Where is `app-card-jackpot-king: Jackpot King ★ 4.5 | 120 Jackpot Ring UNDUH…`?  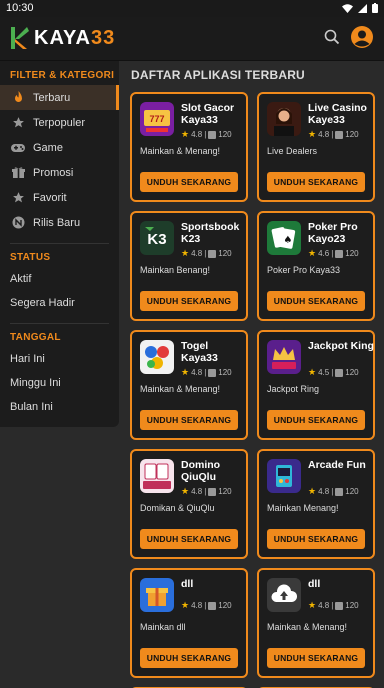 app-card-jackpot-king: Jackpot King ★ 4.5 | 120 Jackpot Ring UNDUH… is located at coordinates (316, 385).